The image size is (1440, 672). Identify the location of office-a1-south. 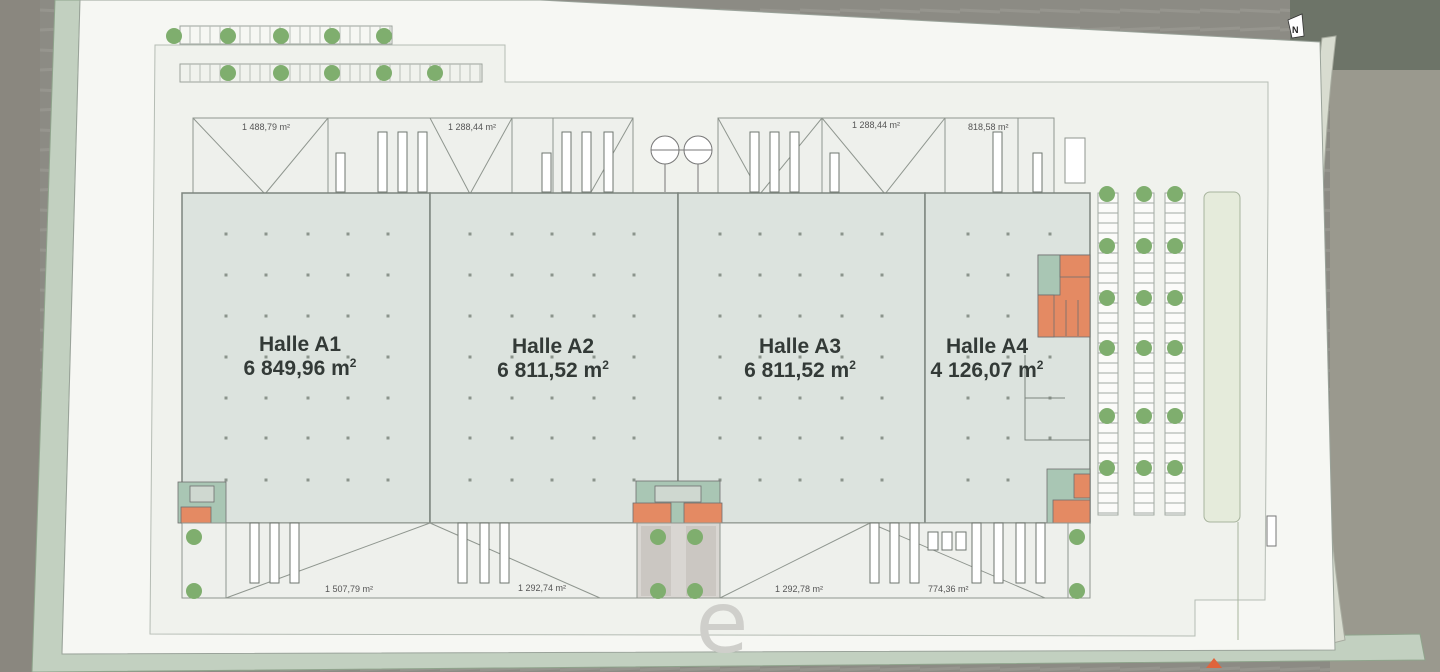
(202, 502).